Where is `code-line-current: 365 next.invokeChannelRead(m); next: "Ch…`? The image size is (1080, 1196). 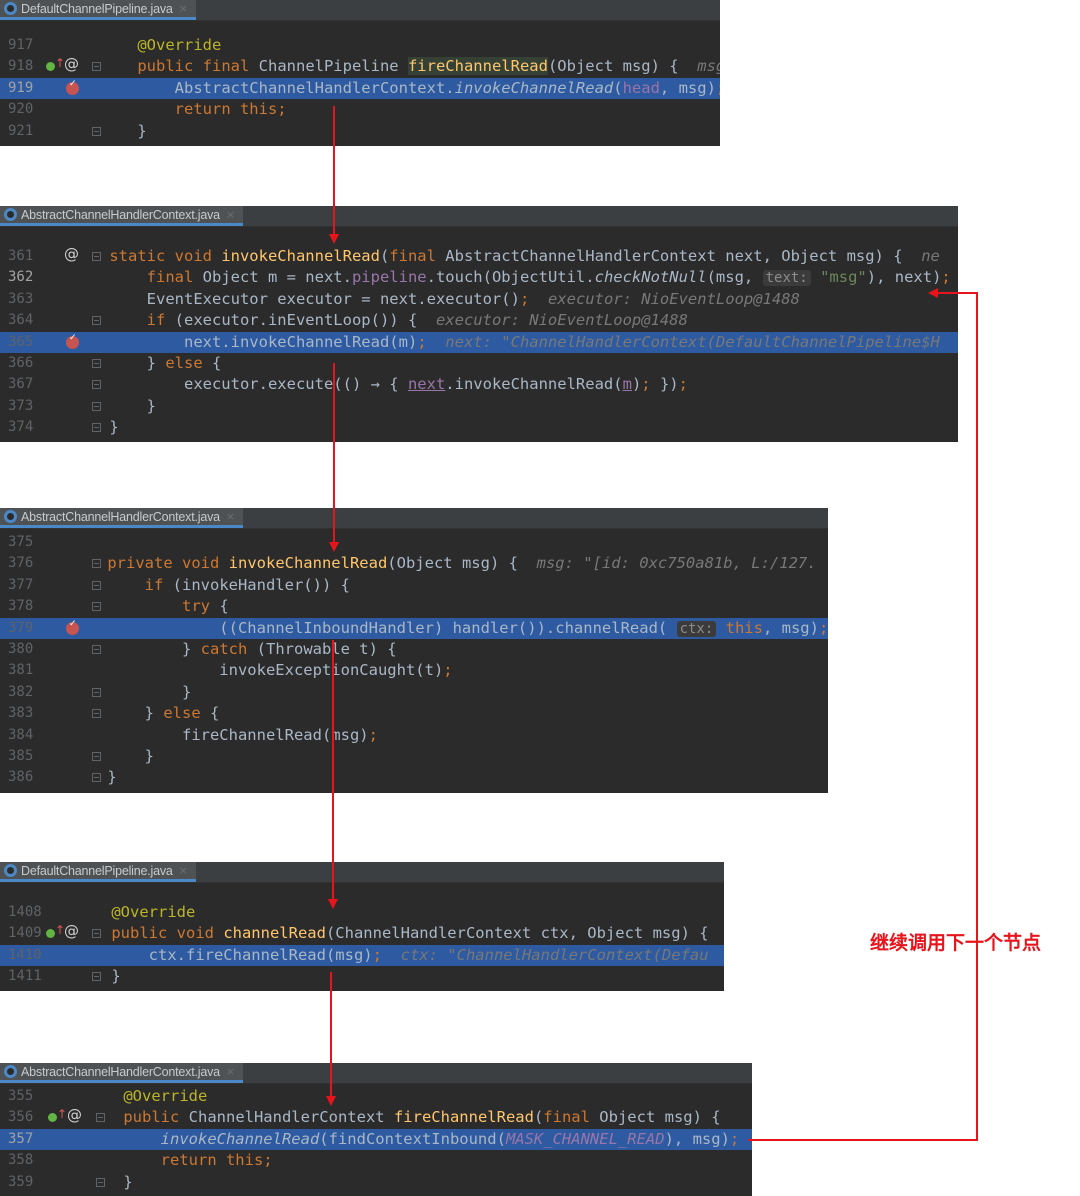
code-line-current: 365 next.invokeChannelRead(m); next: "Ch… is located at coordinates (479, 342).